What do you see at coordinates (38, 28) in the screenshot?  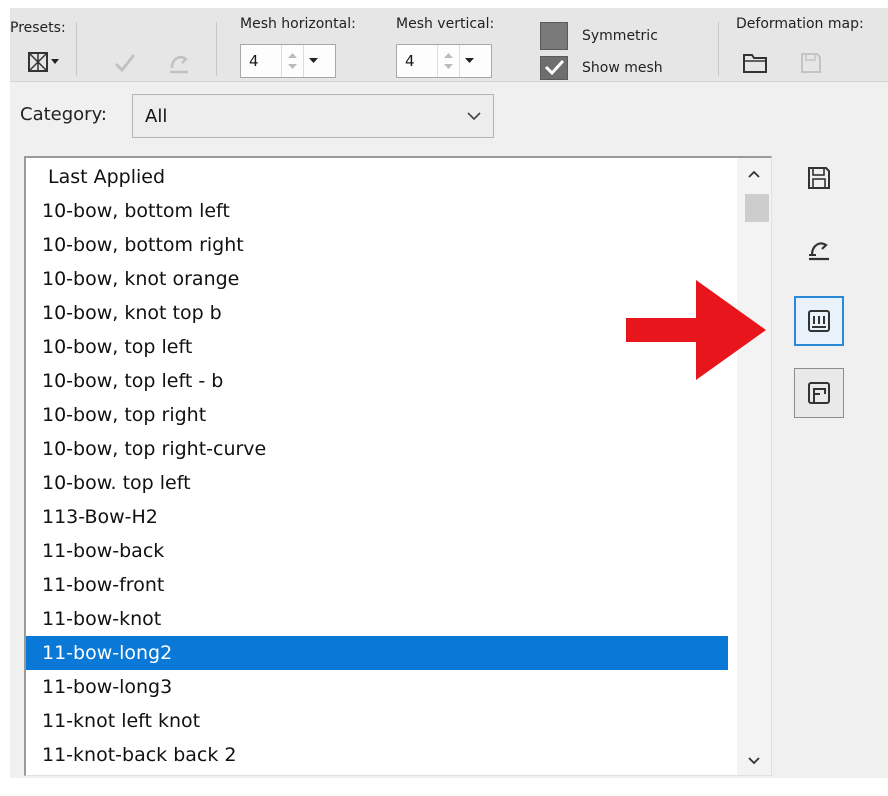 I see `presets-label: Presets:` at bounding box center [38, 28].